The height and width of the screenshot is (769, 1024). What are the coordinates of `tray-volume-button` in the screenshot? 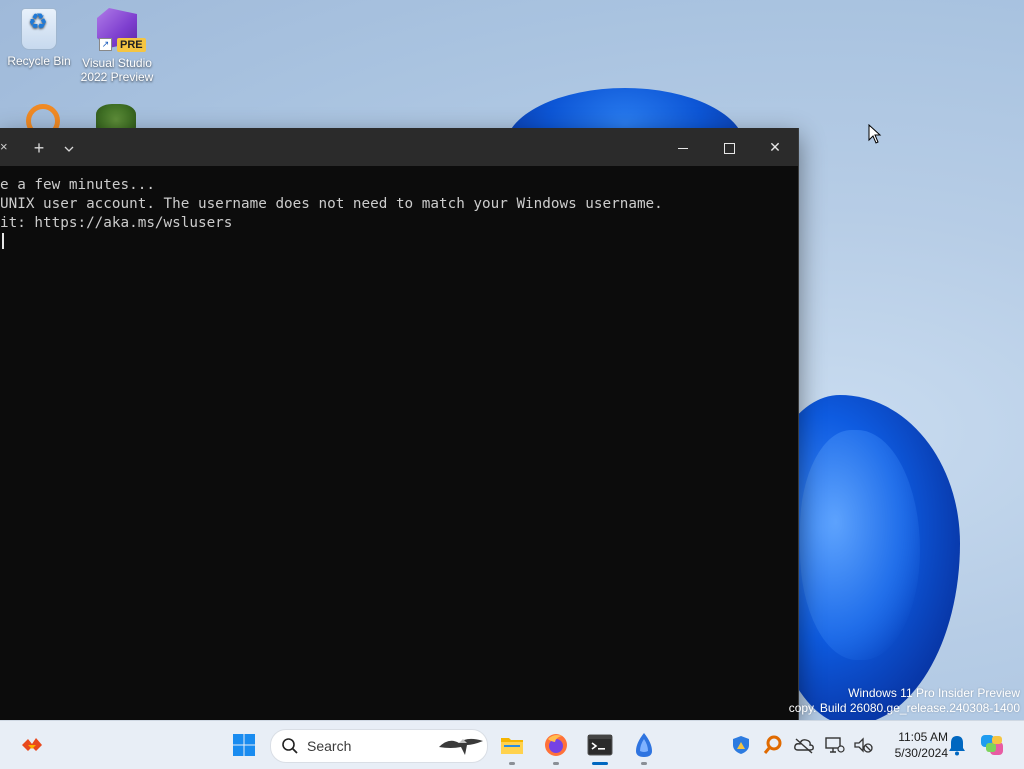 It's located at (863, 745).